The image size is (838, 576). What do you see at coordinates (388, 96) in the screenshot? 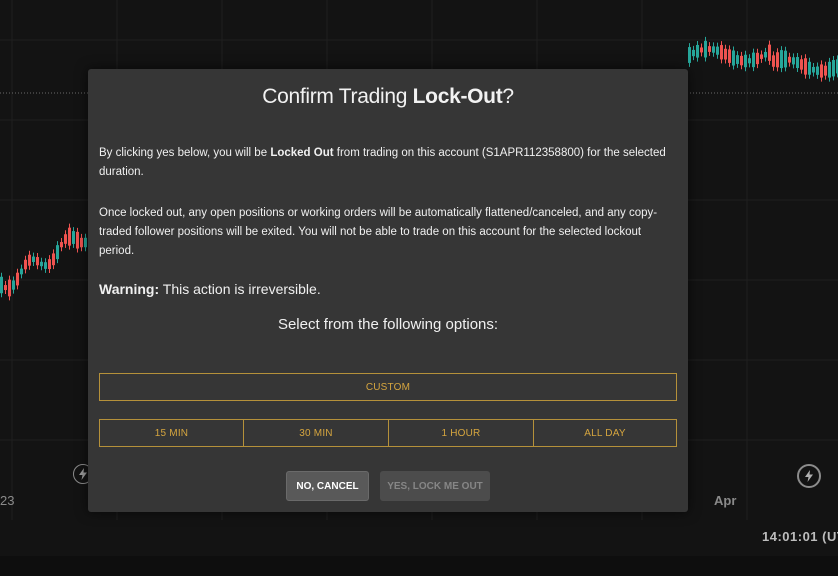
I see `dialog-title: Confirm Trading Lock-Out?` at bounding box center [388, 96].